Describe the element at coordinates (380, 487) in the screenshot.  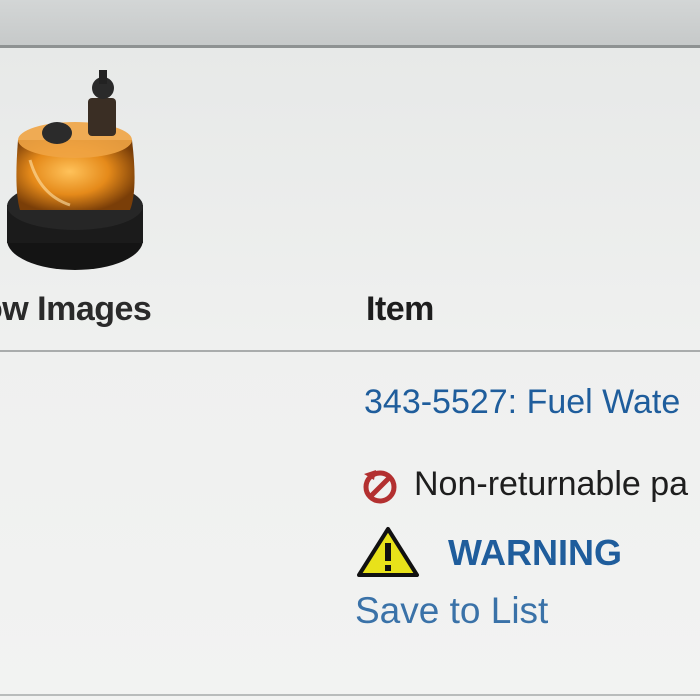
I see `no-return-icon` at that location.